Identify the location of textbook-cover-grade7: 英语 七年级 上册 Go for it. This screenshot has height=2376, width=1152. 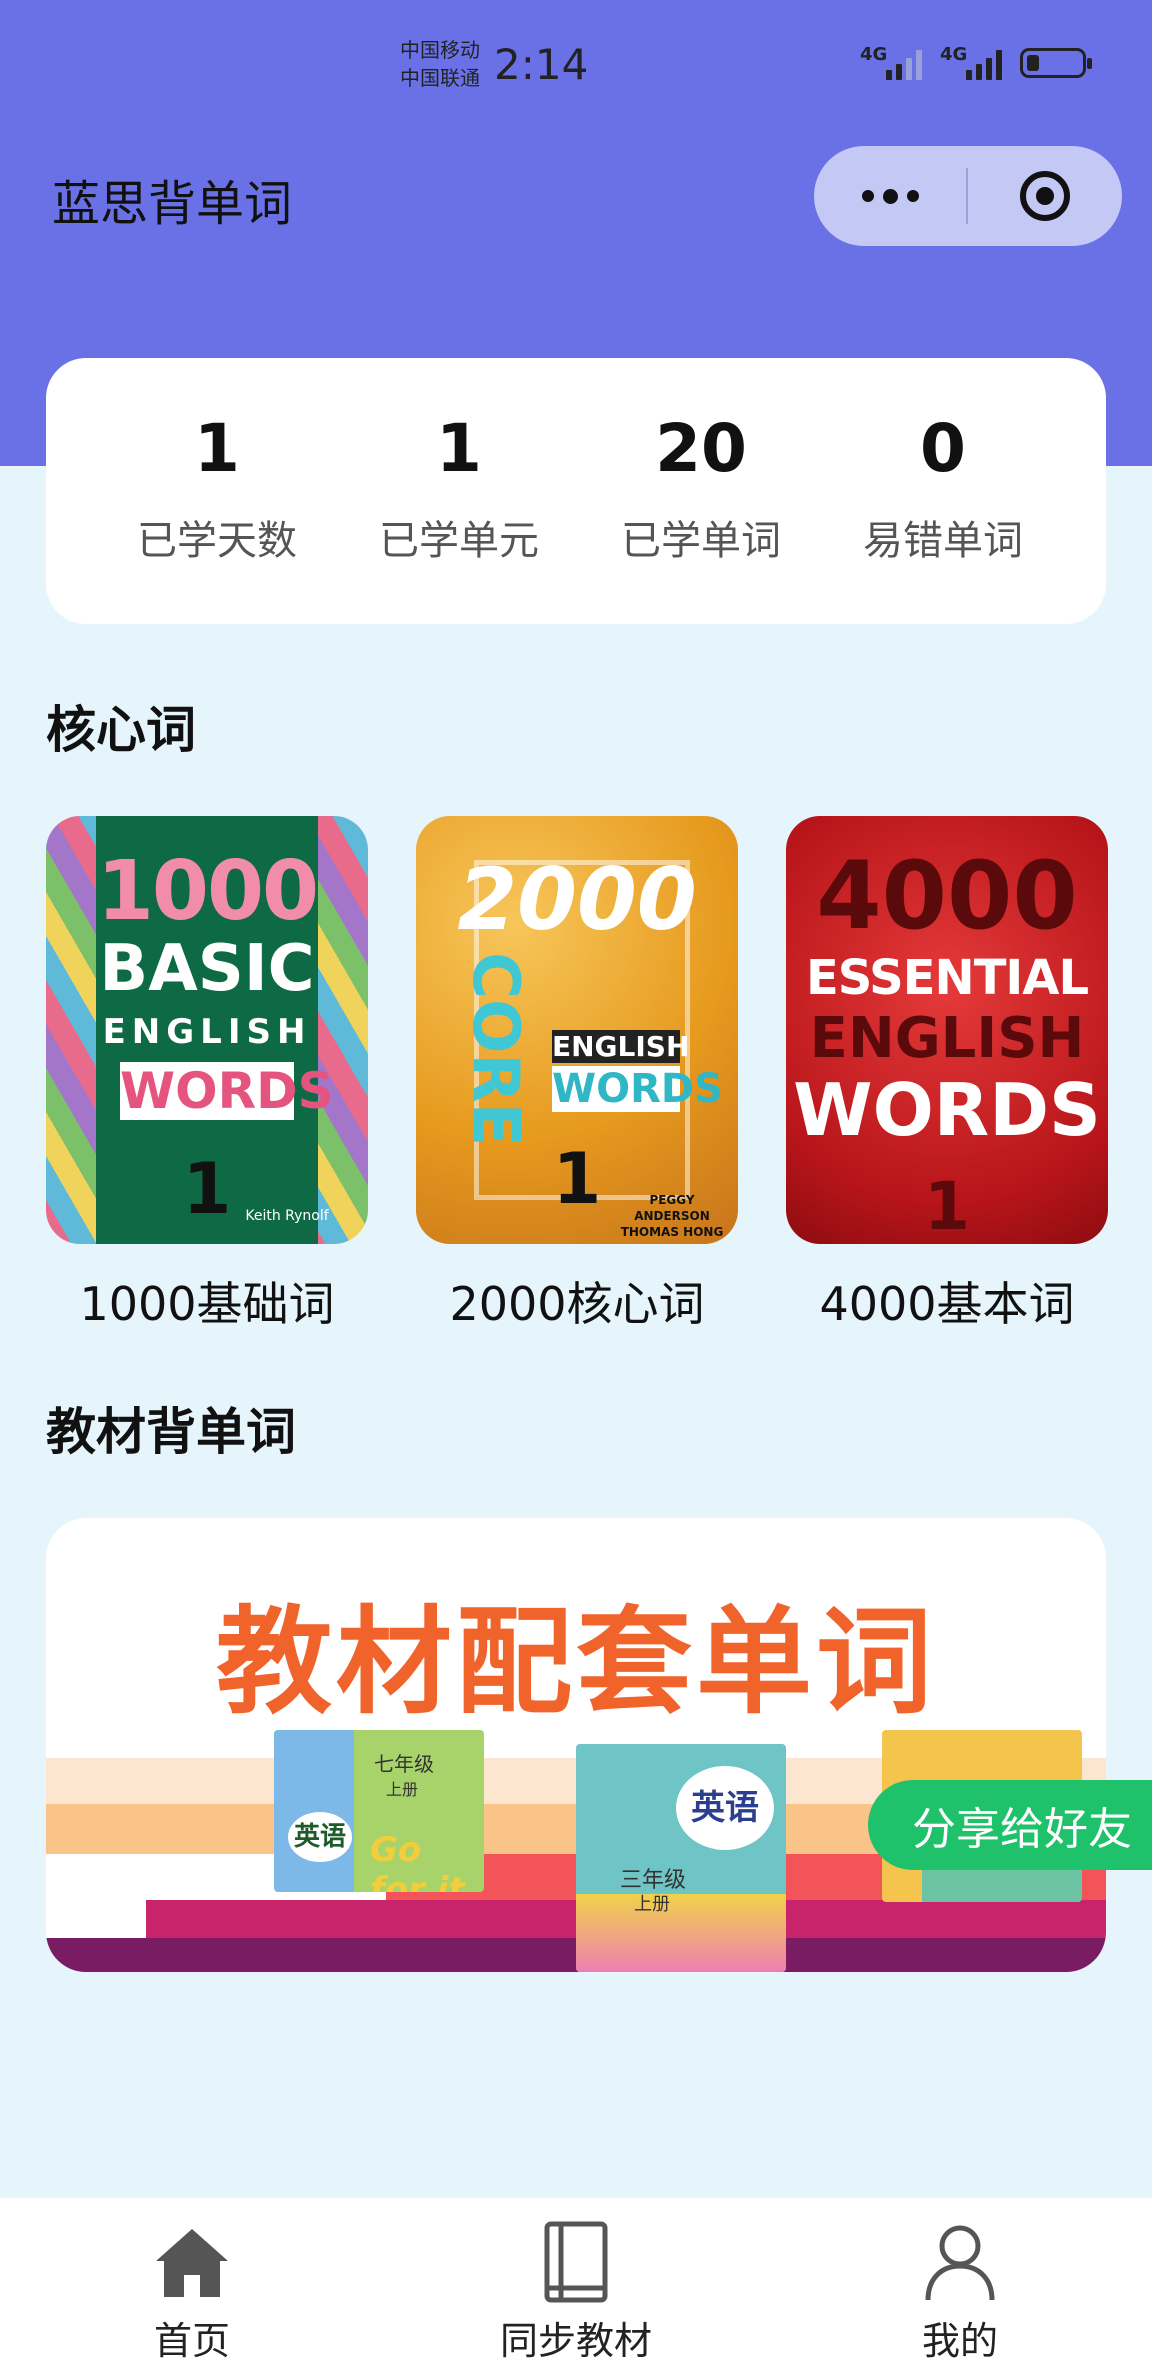
(379, 1811).